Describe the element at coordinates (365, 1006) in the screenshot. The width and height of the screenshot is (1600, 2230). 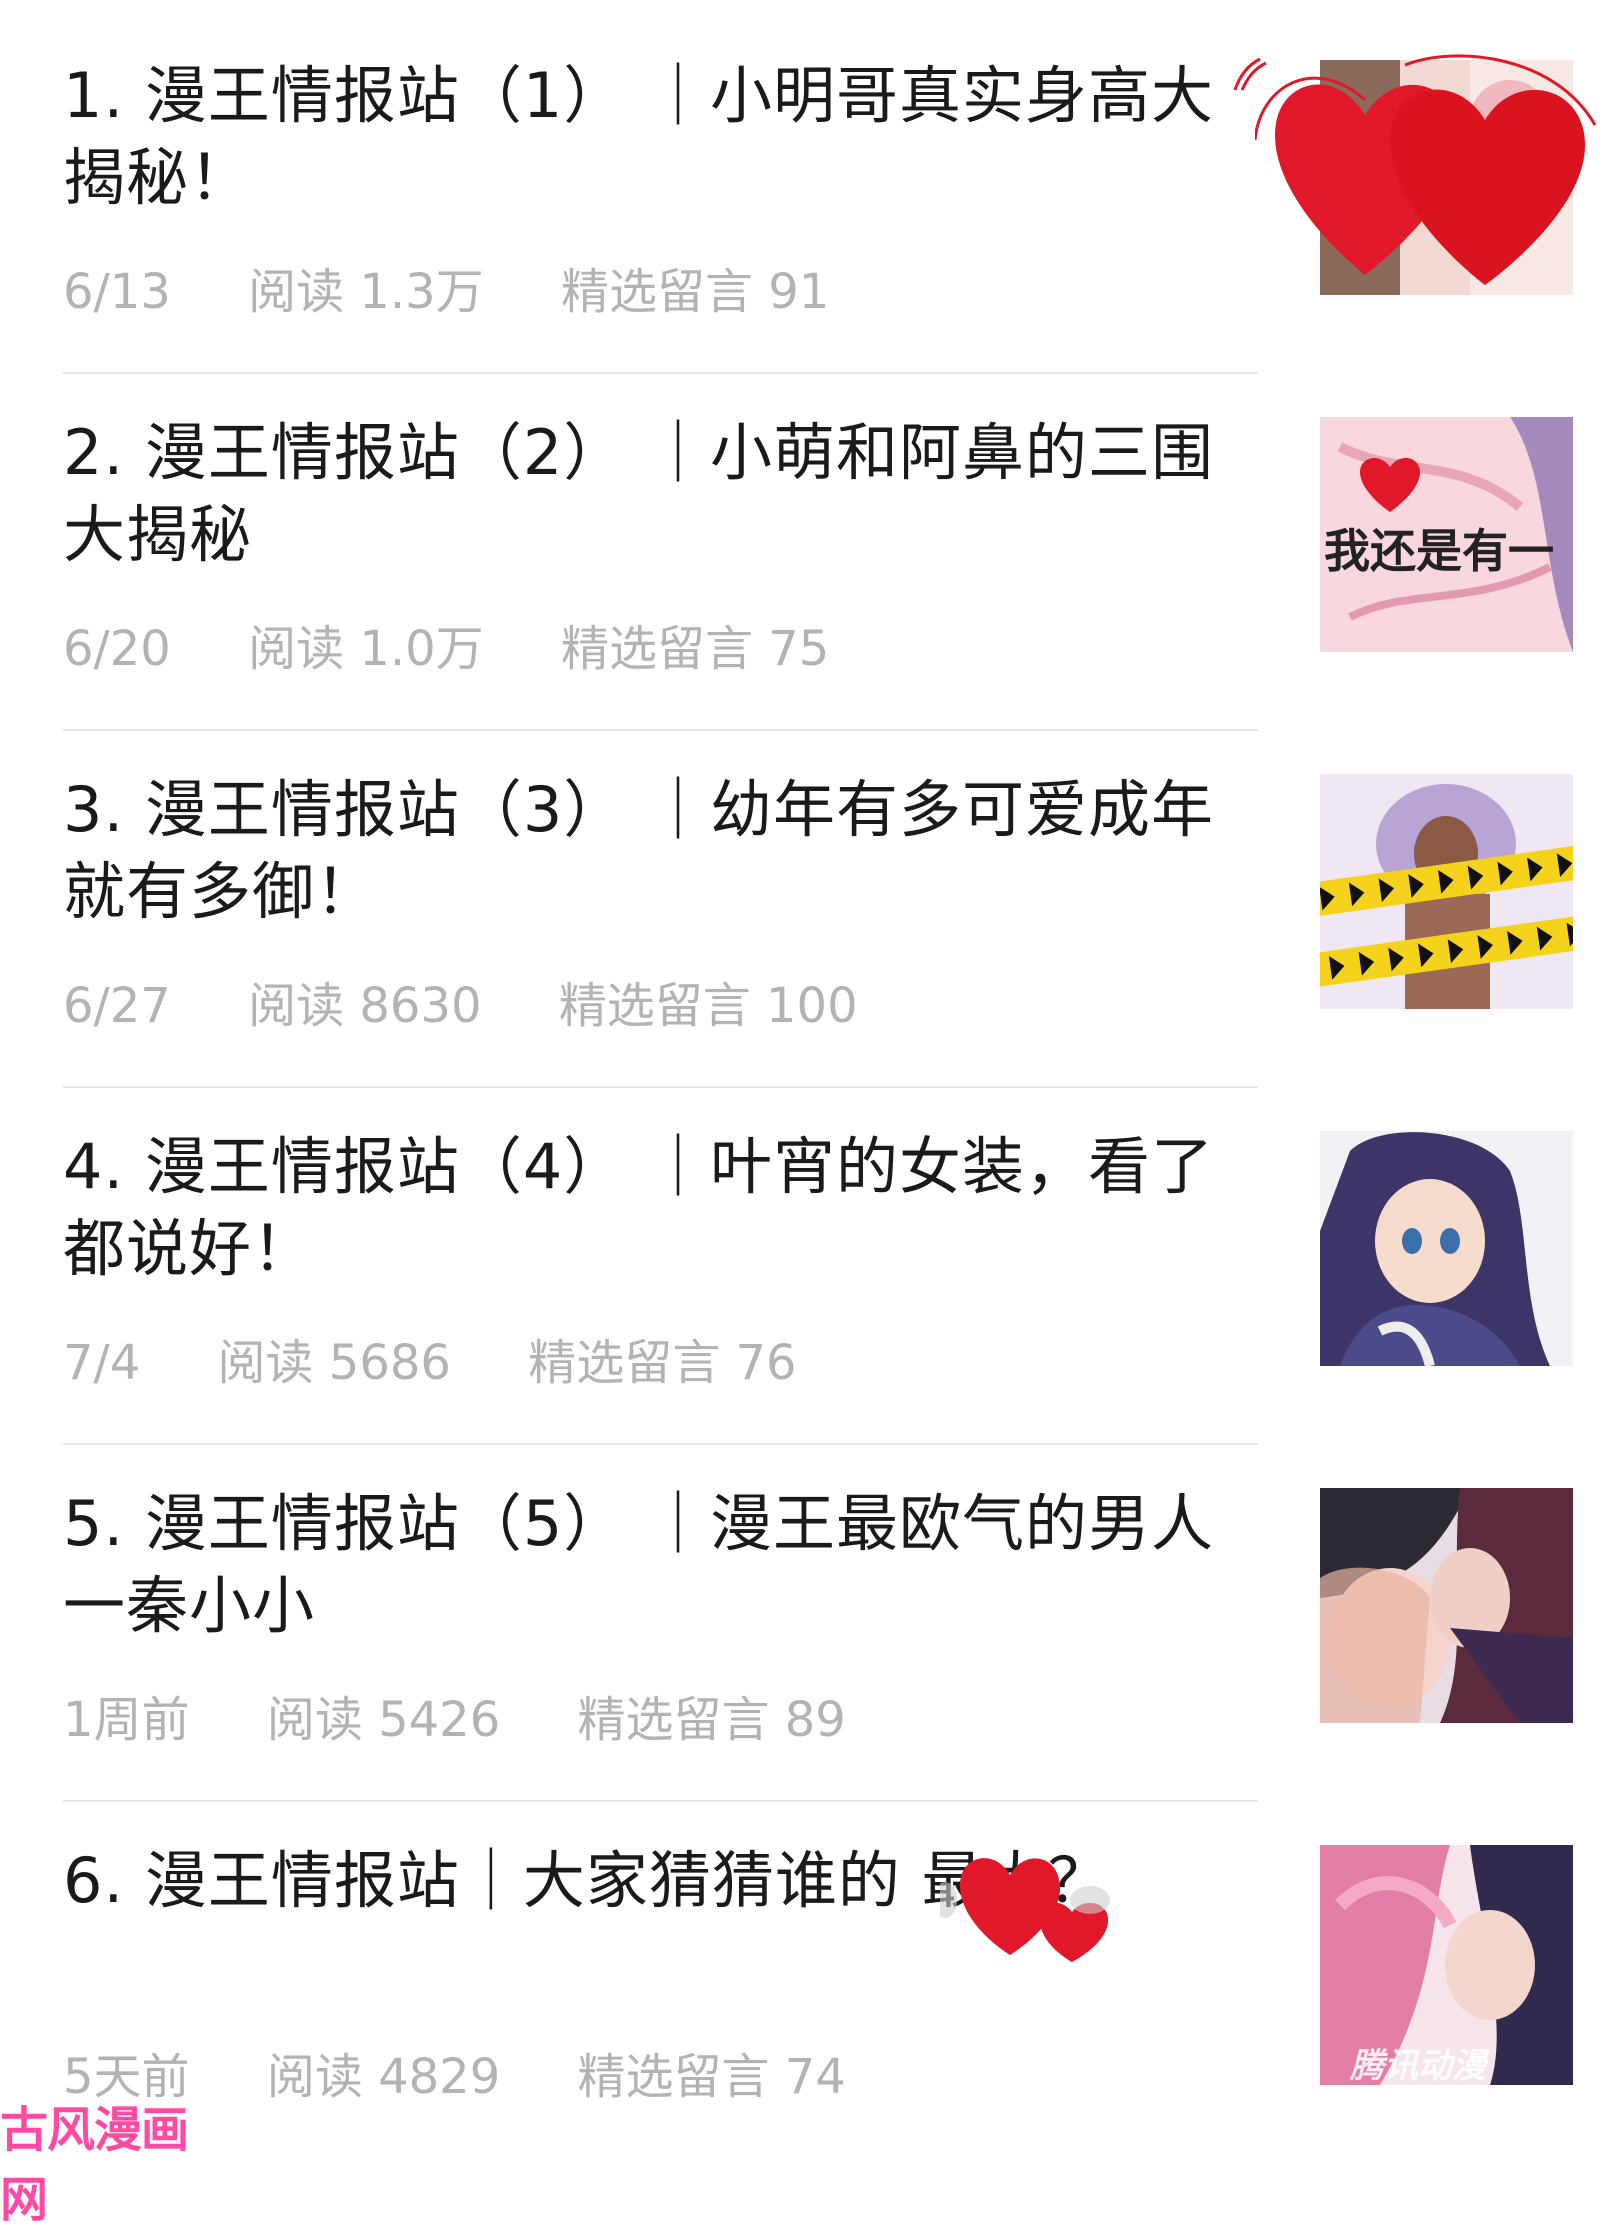
I see `read-count: 阅读 8630` at that location.